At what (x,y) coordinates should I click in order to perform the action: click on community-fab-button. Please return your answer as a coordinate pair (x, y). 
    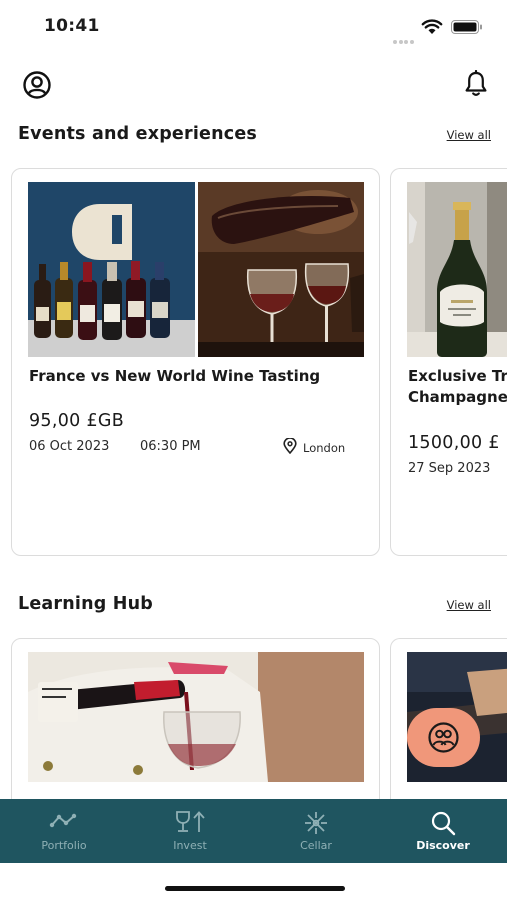
    Looking at the image, I should click on (443, 737).